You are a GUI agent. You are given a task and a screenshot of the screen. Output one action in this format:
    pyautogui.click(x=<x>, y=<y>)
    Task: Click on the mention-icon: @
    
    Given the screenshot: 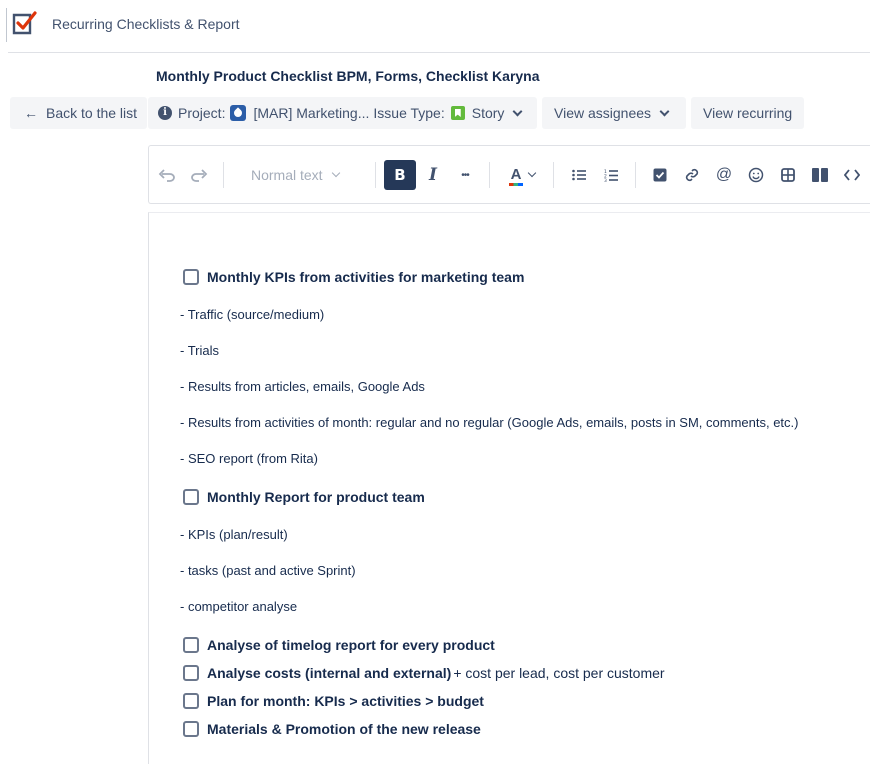 What is the action you would take?
    pyautogui.click(x=724, y=174)
    